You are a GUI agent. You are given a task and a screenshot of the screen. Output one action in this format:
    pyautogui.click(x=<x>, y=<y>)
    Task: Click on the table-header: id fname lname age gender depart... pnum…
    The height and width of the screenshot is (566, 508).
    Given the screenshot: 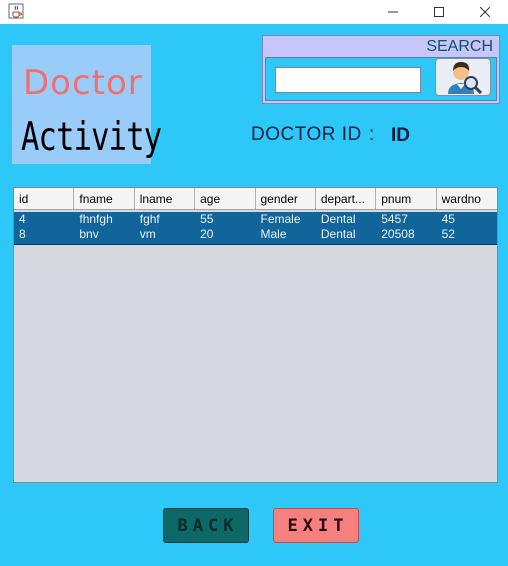 What is the action you would take?
    pyautogui.click(x=255, y=199)
    